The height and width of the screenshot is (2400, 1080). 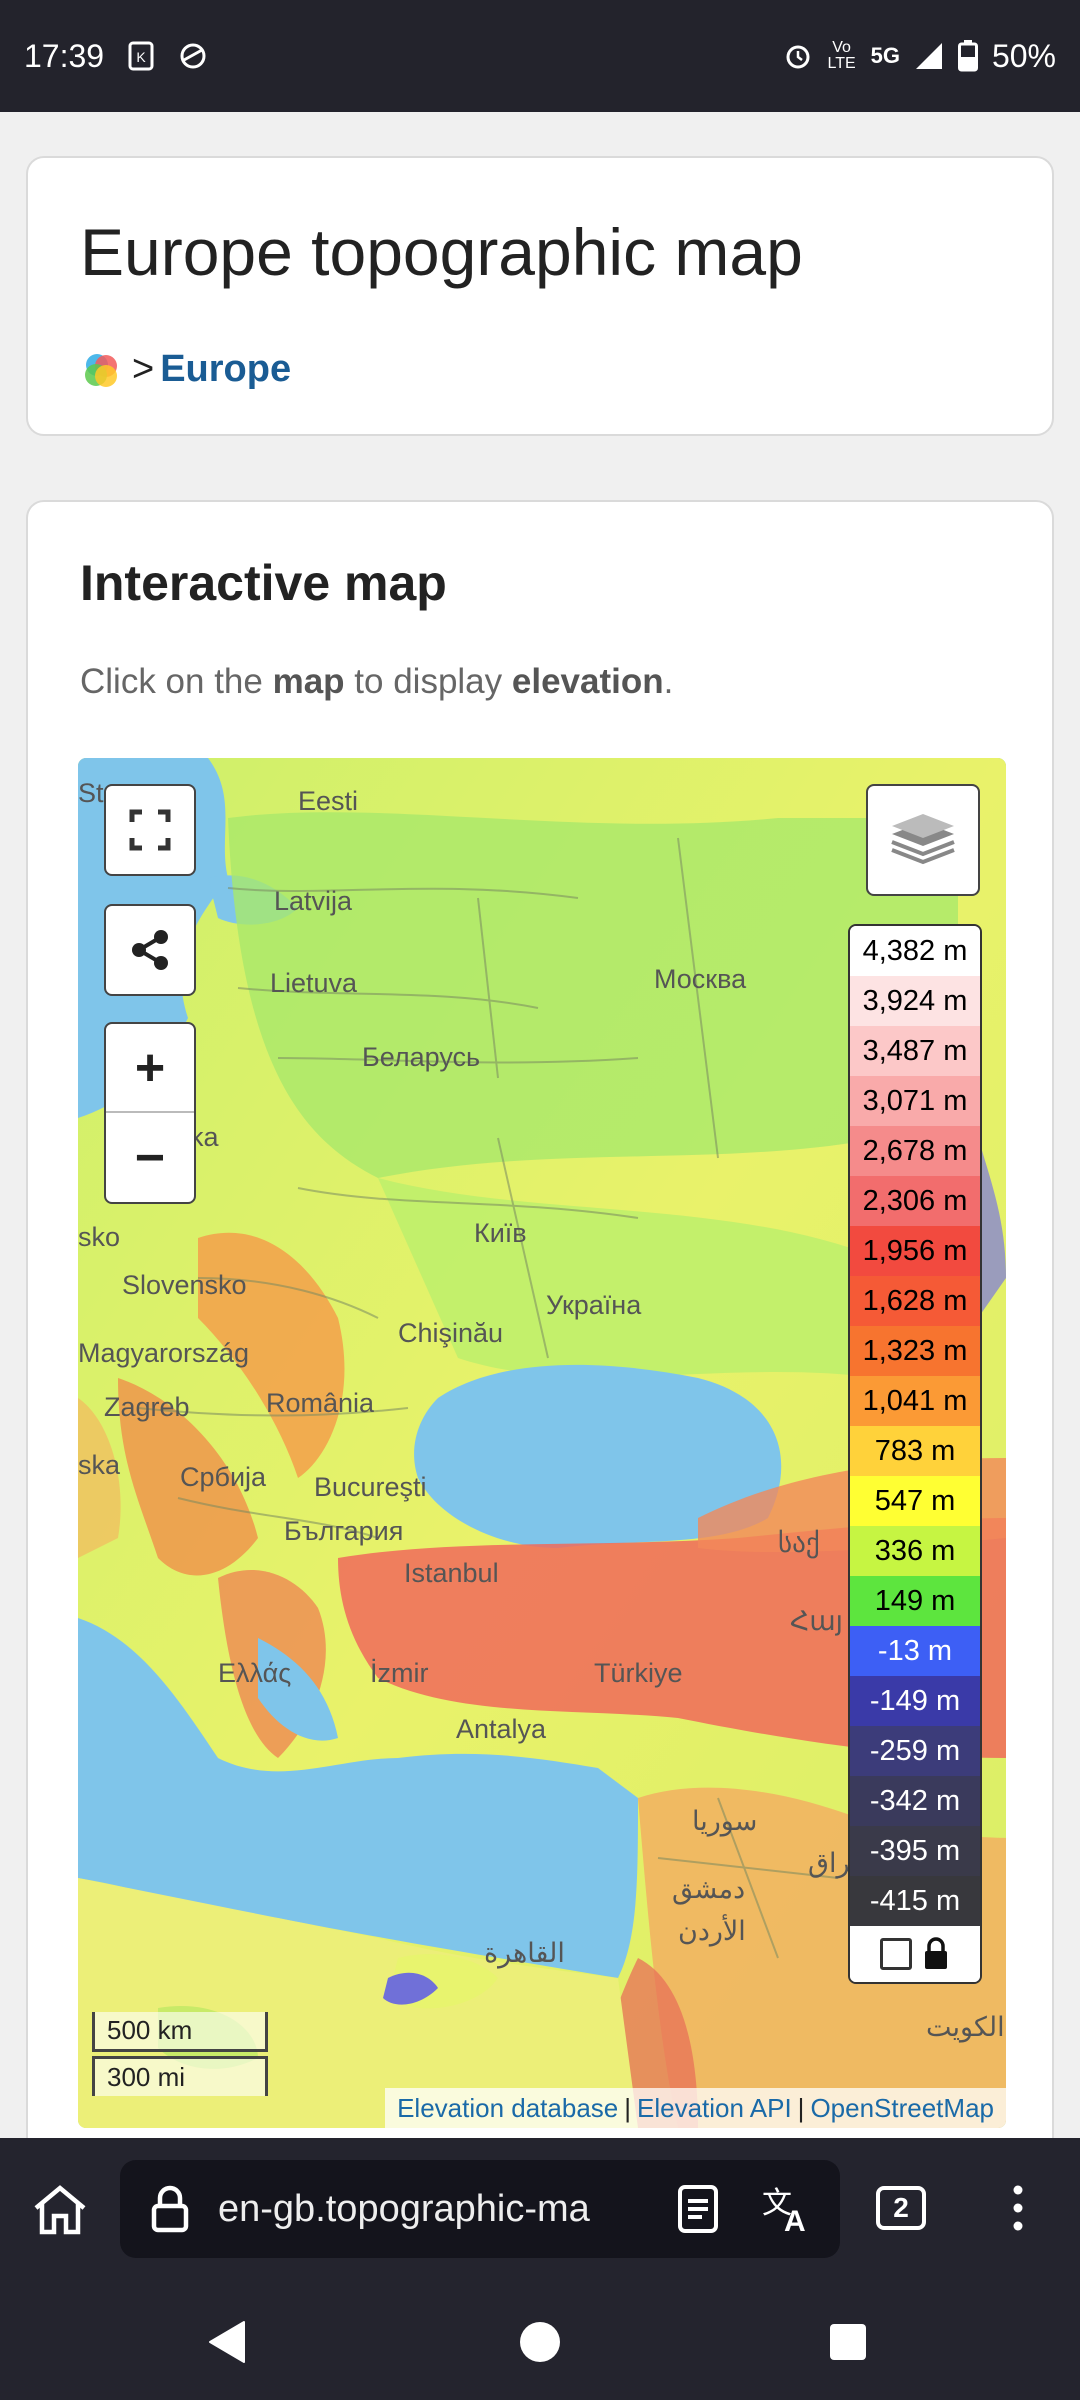 What do you see at coordinates (915, 1101) in the screenshot?
I see `legend-row: 3,071 m` at bounding box center [915, 1101].